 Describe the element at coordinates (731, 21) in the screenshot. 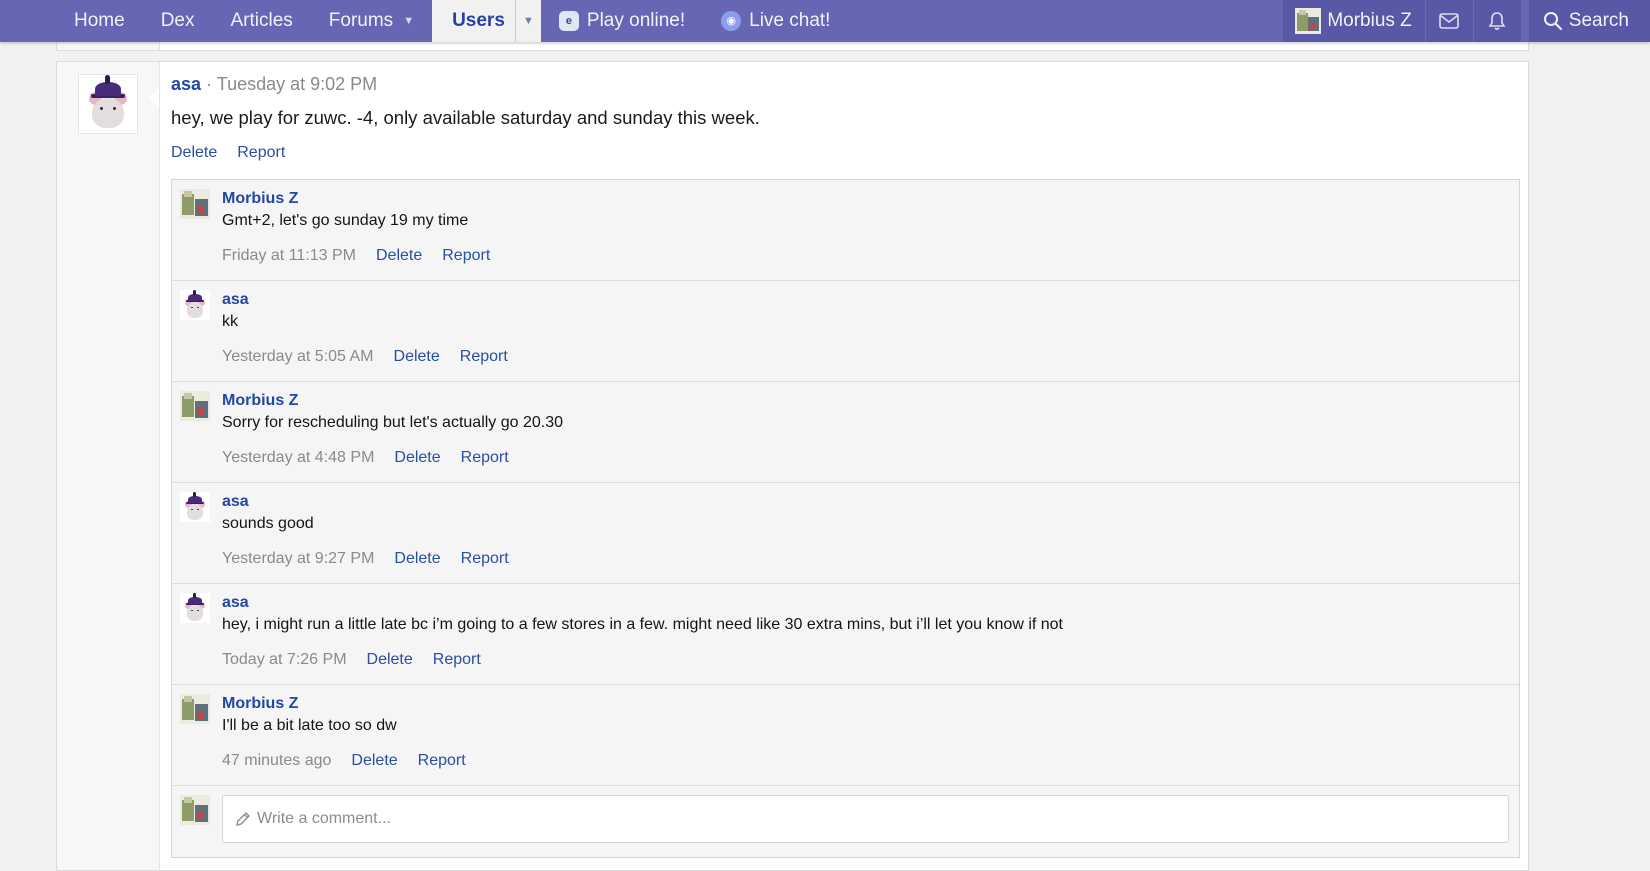

I see `discord-icon: ◉` at that location.